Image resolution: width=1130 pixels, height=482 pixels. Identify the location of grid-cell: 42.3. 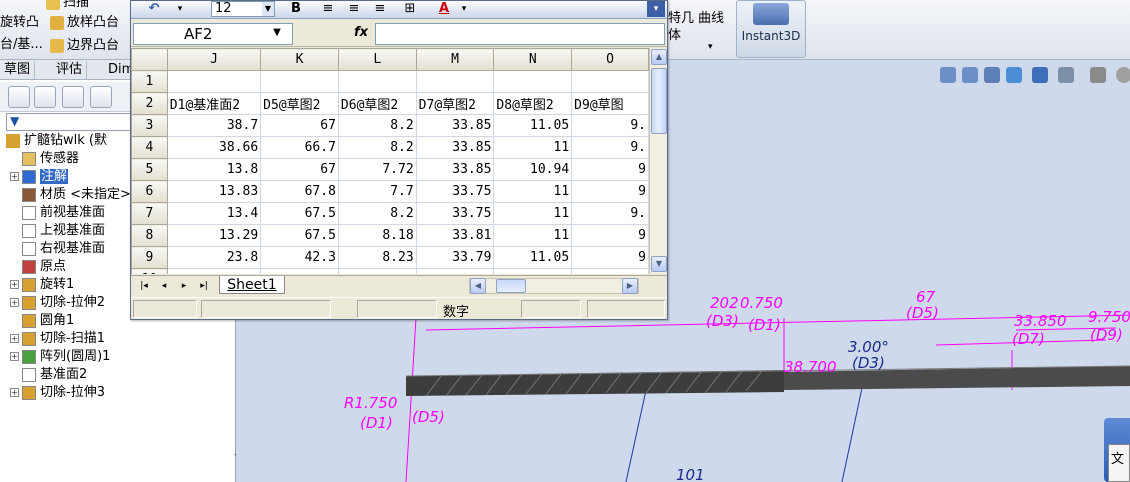
(299, 257).